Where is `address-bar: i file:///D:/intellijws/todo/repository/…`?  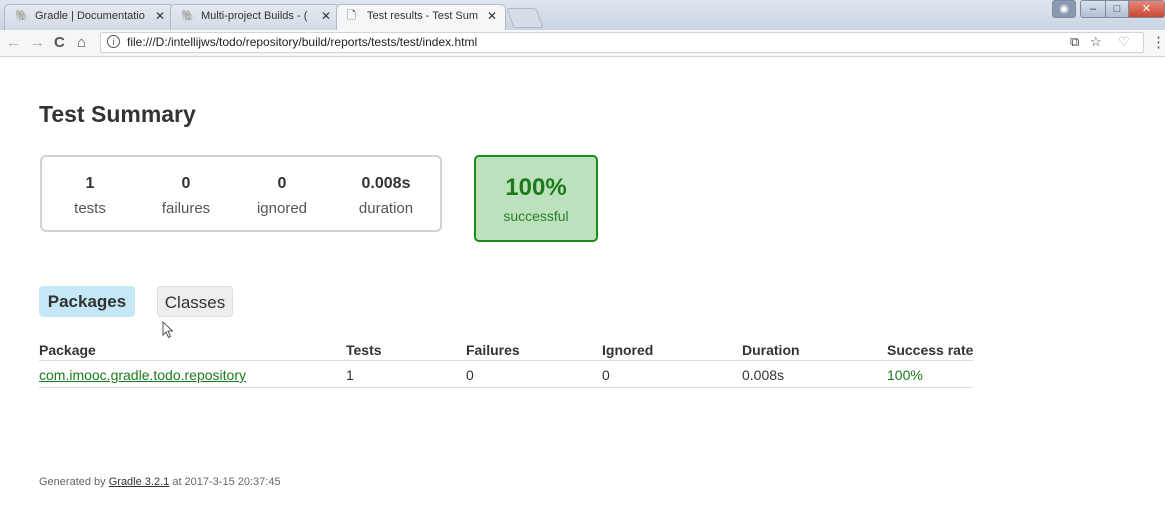 address-bar: i file:///D:/intellijws/todo/repository/… is located at coordinates (622, 42).